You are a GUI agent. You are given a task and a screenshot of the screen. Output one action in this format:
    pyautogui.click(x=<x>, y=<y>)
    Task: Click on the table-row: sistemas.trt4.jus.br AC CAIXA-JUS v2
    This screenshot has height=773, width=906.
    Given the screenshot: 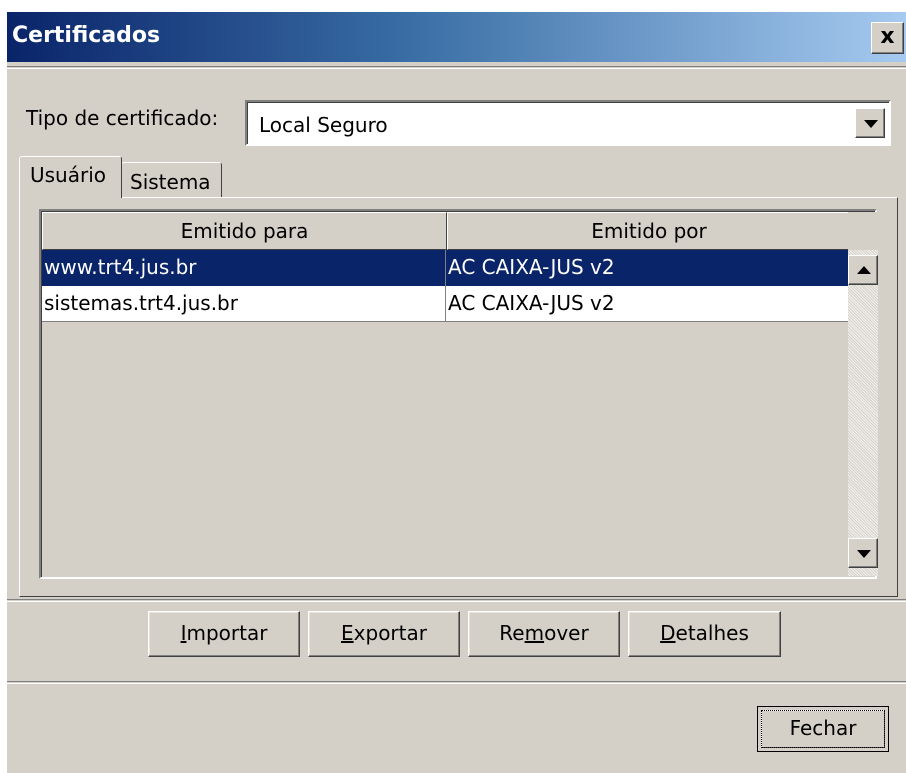 What is the action you would take?
    pyautogui.click(x=445, y=304)
    